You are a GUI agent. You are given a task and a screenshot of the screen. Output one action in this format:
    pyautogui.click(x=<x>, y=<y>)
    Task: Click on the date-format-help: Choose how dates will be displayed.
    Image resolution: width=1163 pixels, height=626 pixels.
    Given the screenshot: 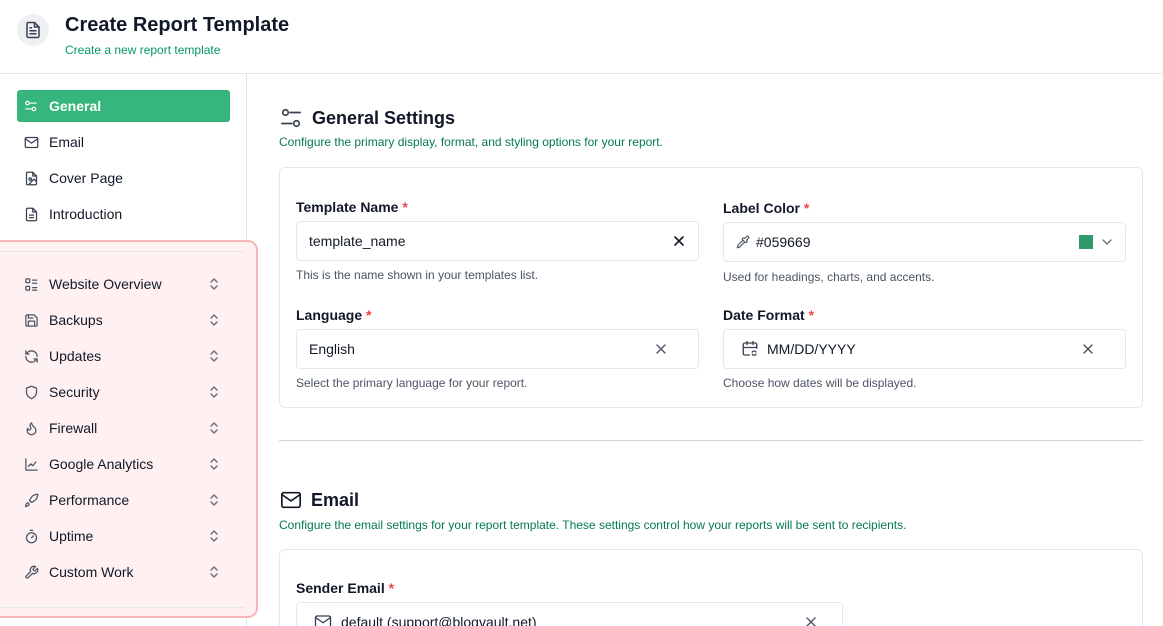 What is the action you would take?
    pyautogui.click(x=820, y=383)
    